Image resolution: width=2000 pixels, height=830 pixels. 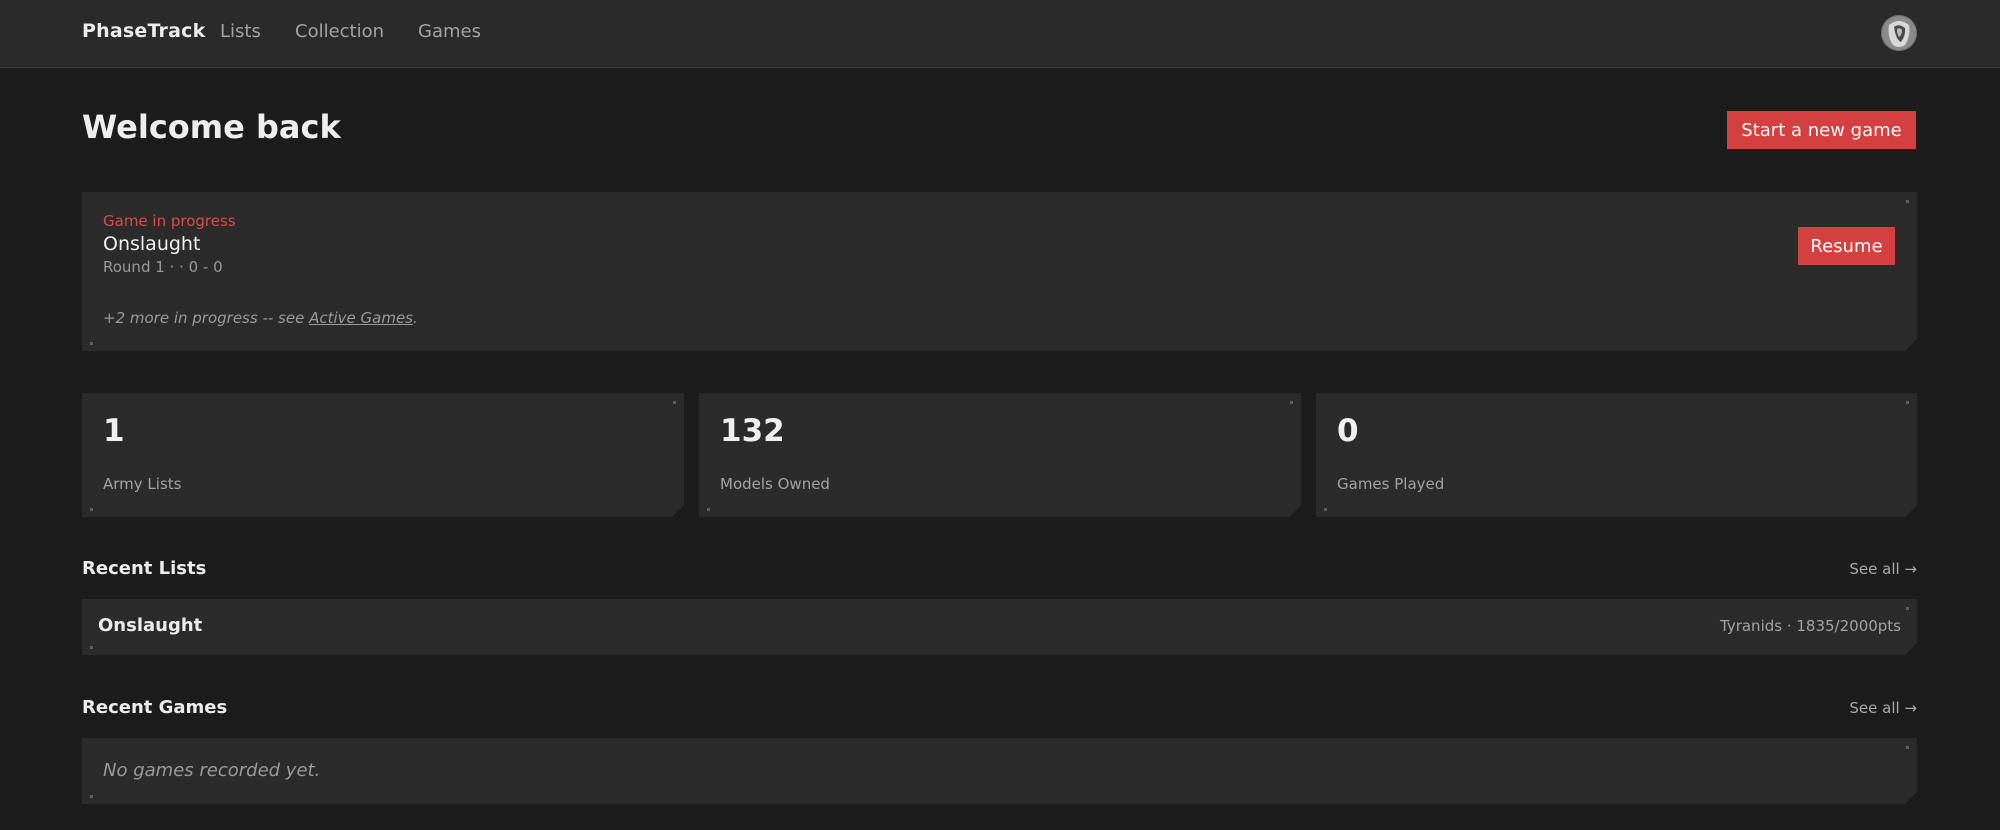 What do you see at coordinates (211, 127) in the screenshot?
I see `page-title: Welcome back` at bounding box center [211, 127].